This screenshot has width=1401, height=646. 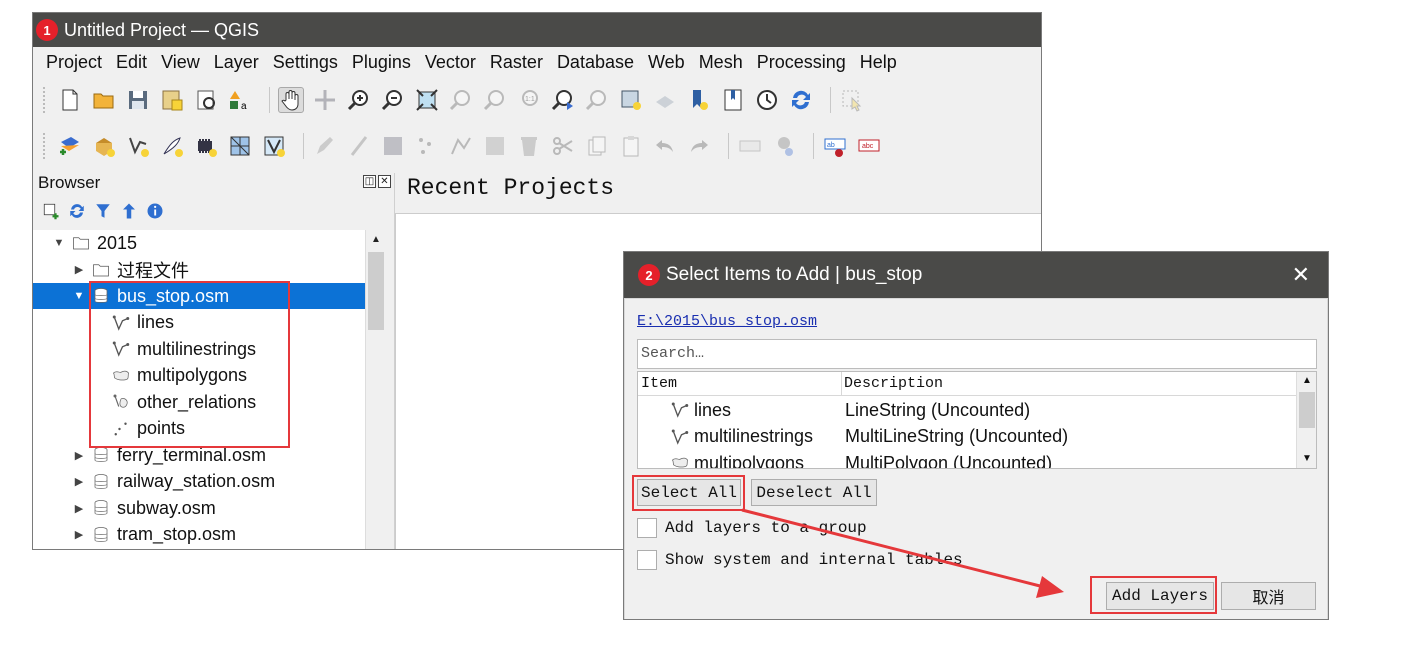 What do you see at coordinates (129, 211) in the screenshot?
I see `collapse-all-icon` at bounding box center [129, 211].